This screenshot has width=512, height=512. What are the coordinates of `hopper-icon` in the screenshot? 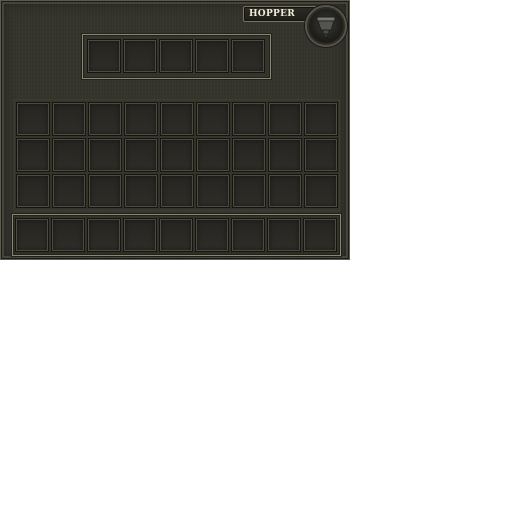 It's located at (326, 27).